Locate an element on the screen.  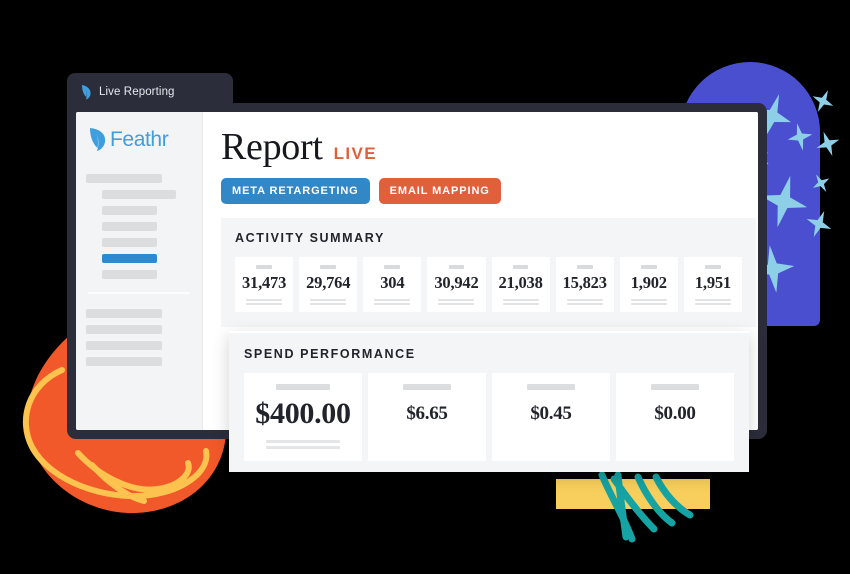
activity-stat-card: 29,764 is located at coordinates (328, 284).